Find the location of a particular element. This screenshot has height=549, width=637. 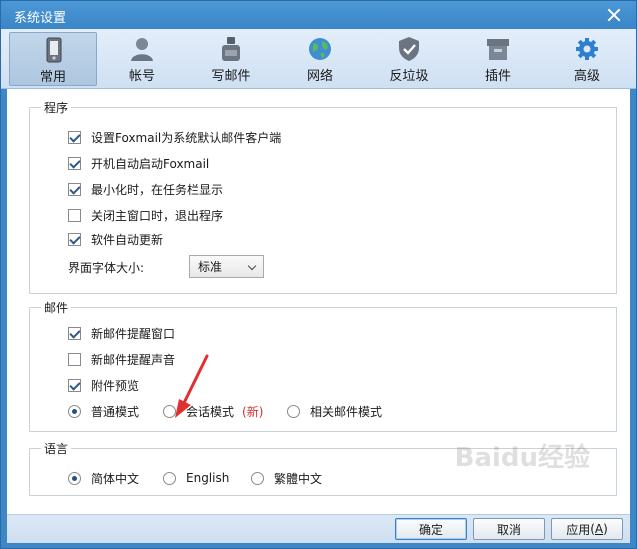

tab-antispam: 反垃圾 is located at coordinates (409, 59).